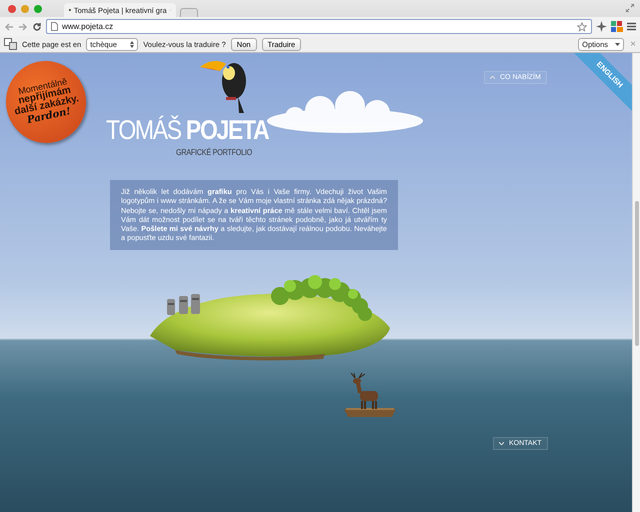  Describe the element at coordinates (630, 8) in the screenshot. I see `fullscreen-icon` at that location.